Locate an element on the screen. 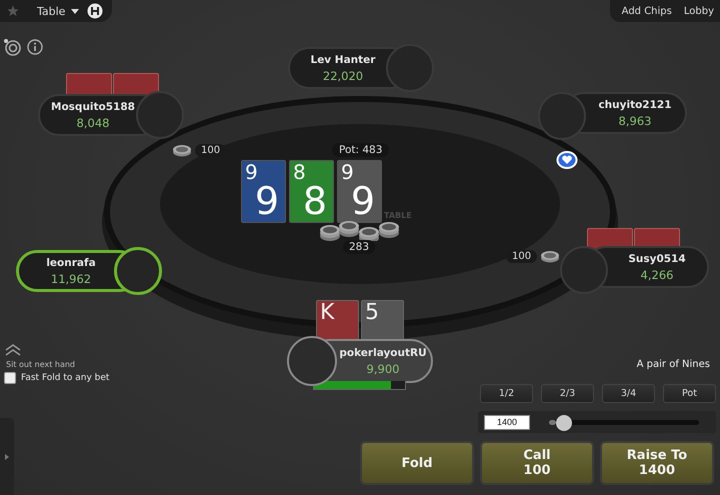  sit-out-link: Sit out next hand is located at coordinates (41, 364).